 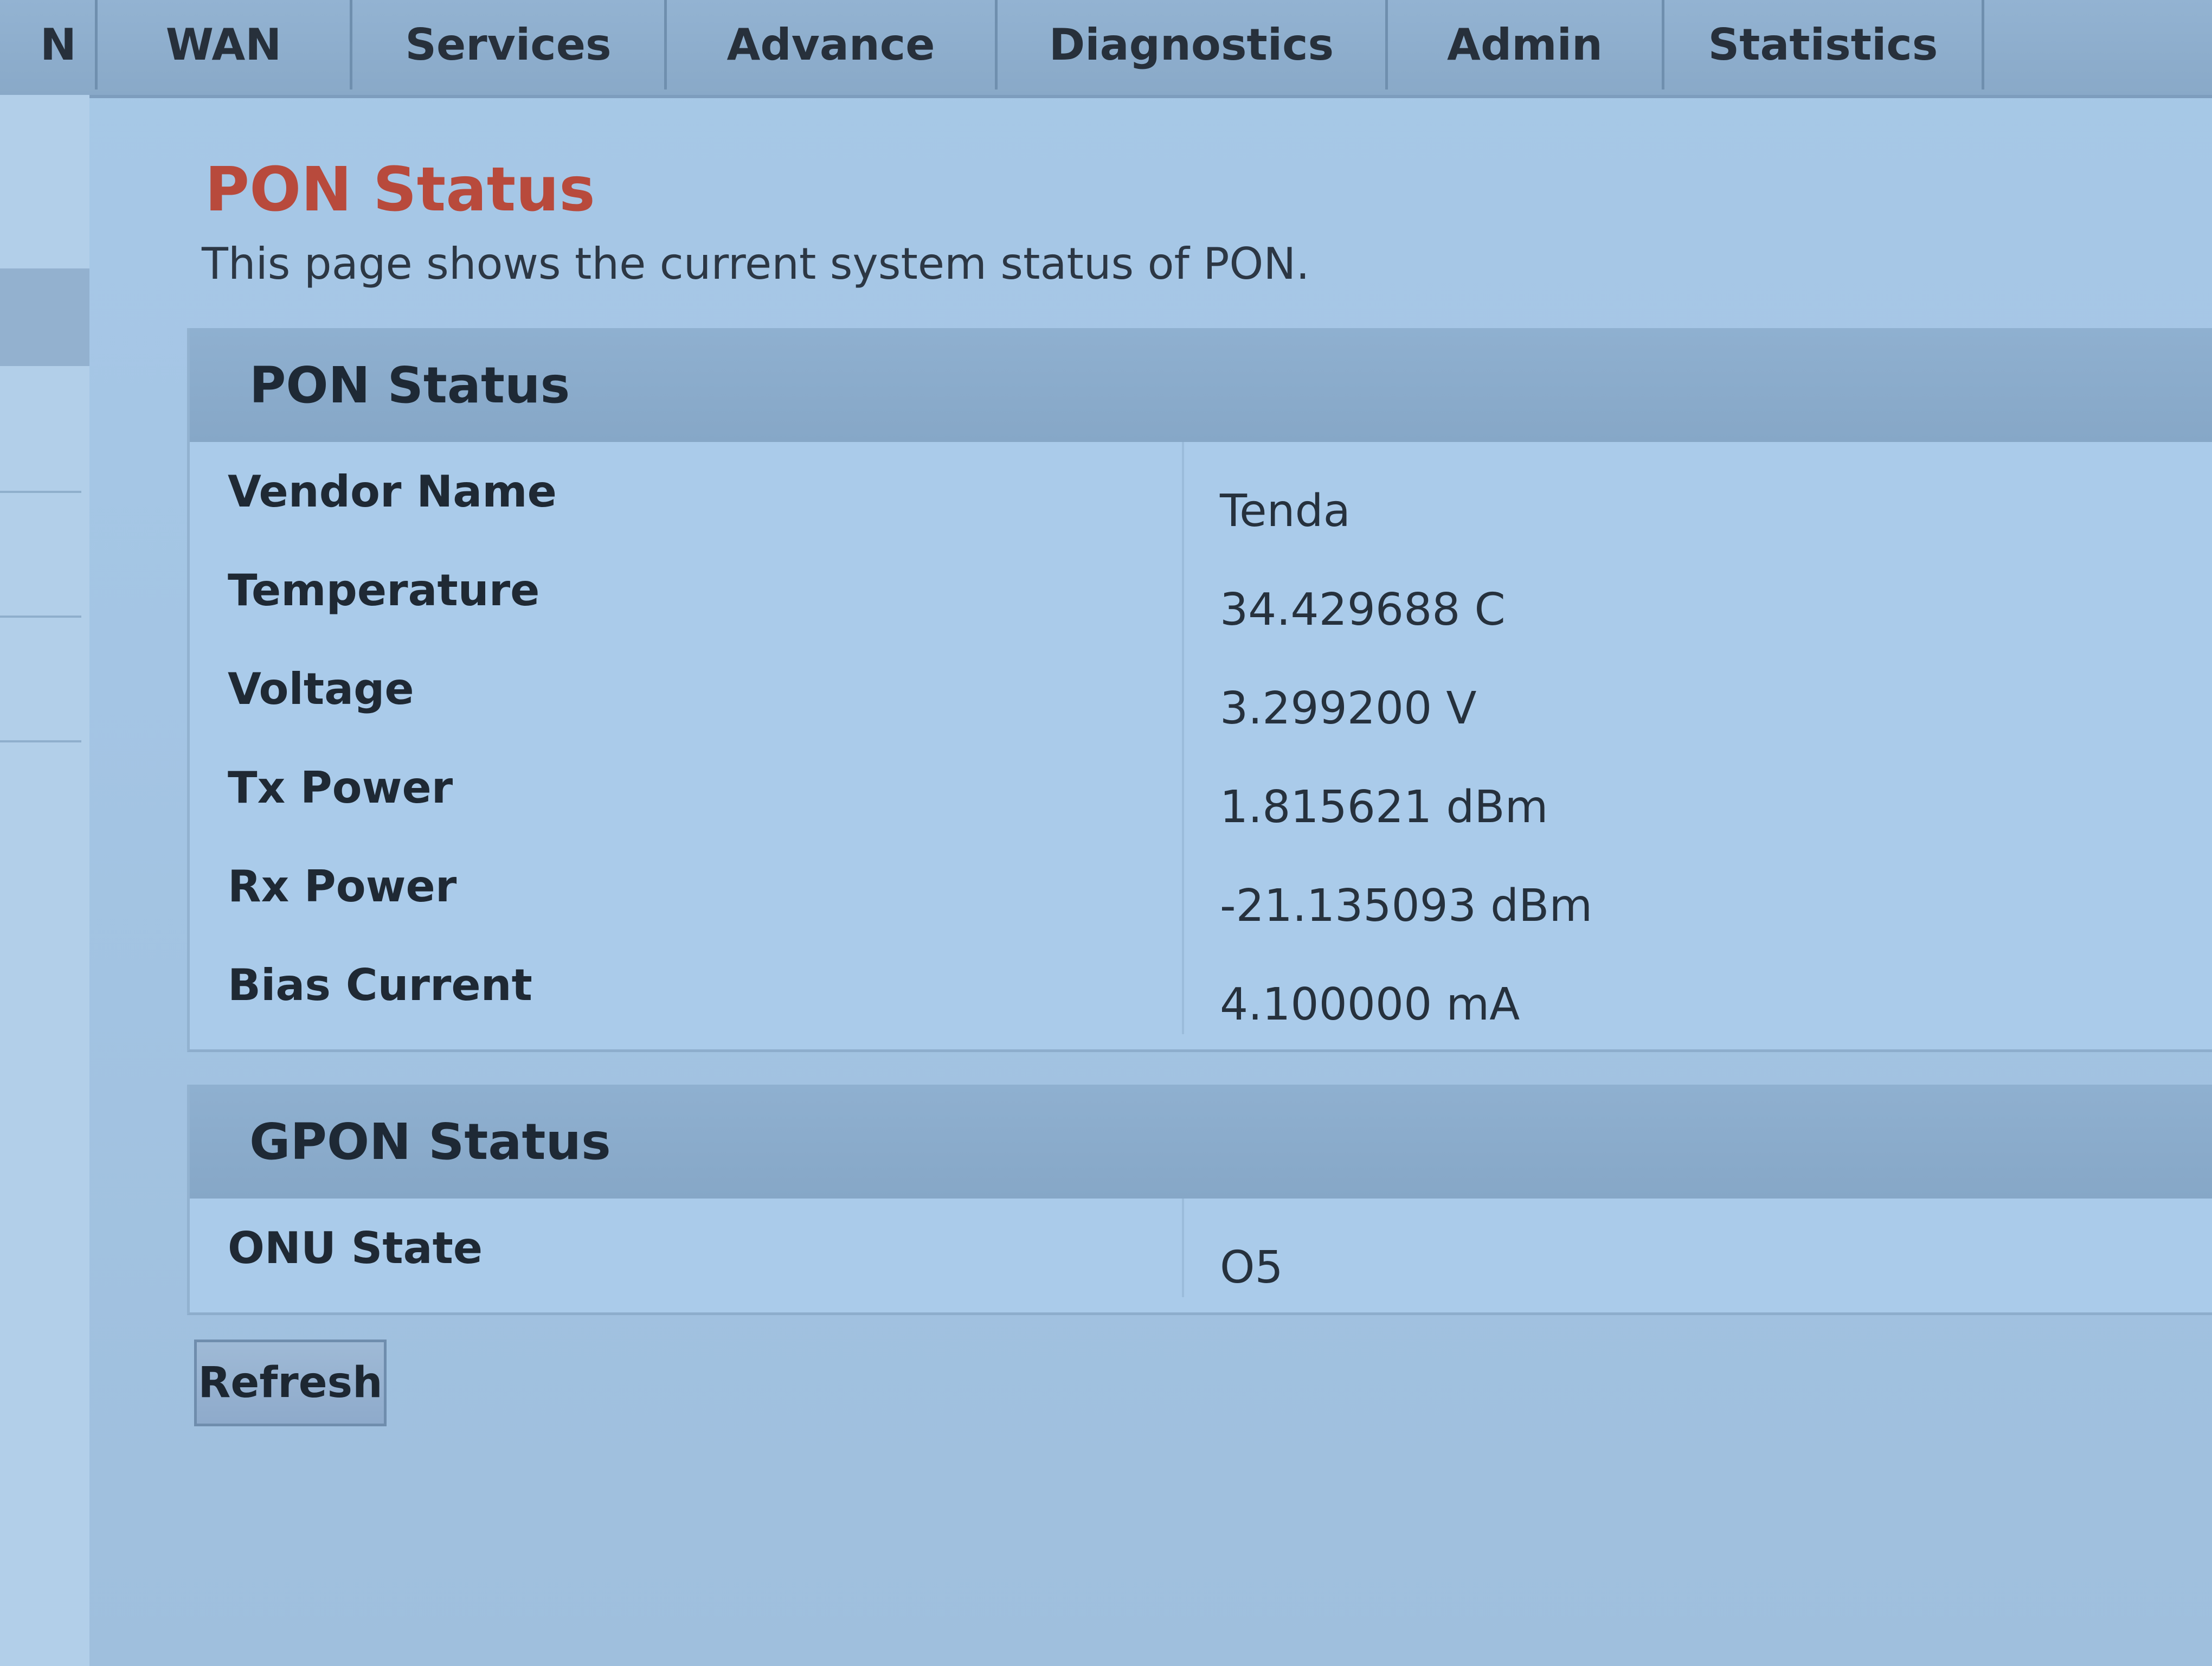 I want to click on left-sidebar, so click(x=44, y=881).